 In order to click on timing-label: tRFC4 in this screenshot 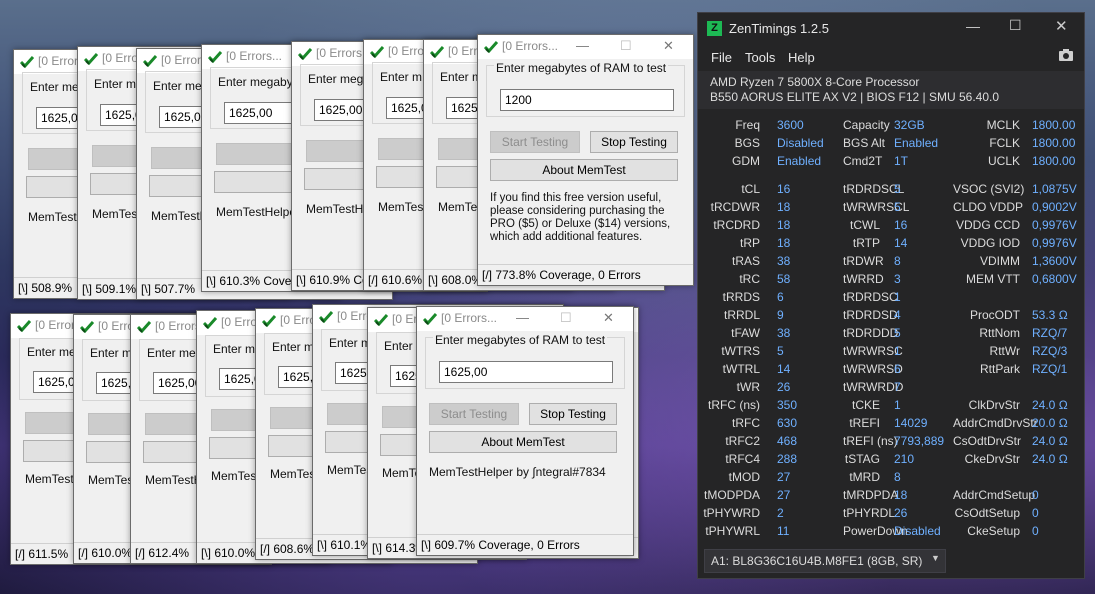, I will do `click(742, 459)`.